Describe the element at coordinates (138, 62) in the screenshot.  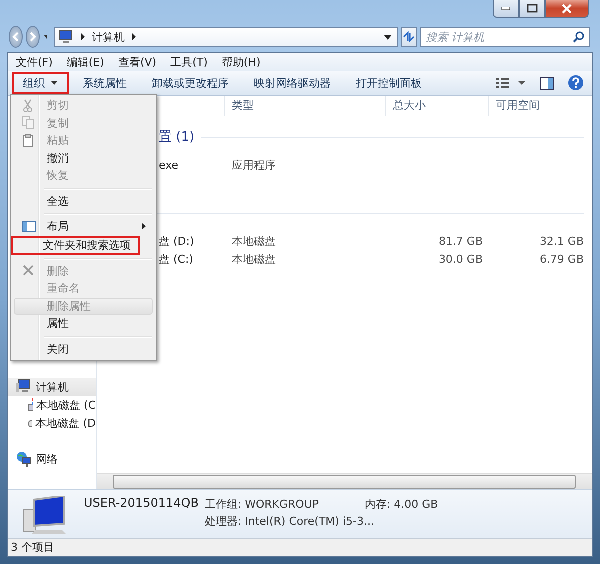
I see `menu-item: 查看(V)` at that location.